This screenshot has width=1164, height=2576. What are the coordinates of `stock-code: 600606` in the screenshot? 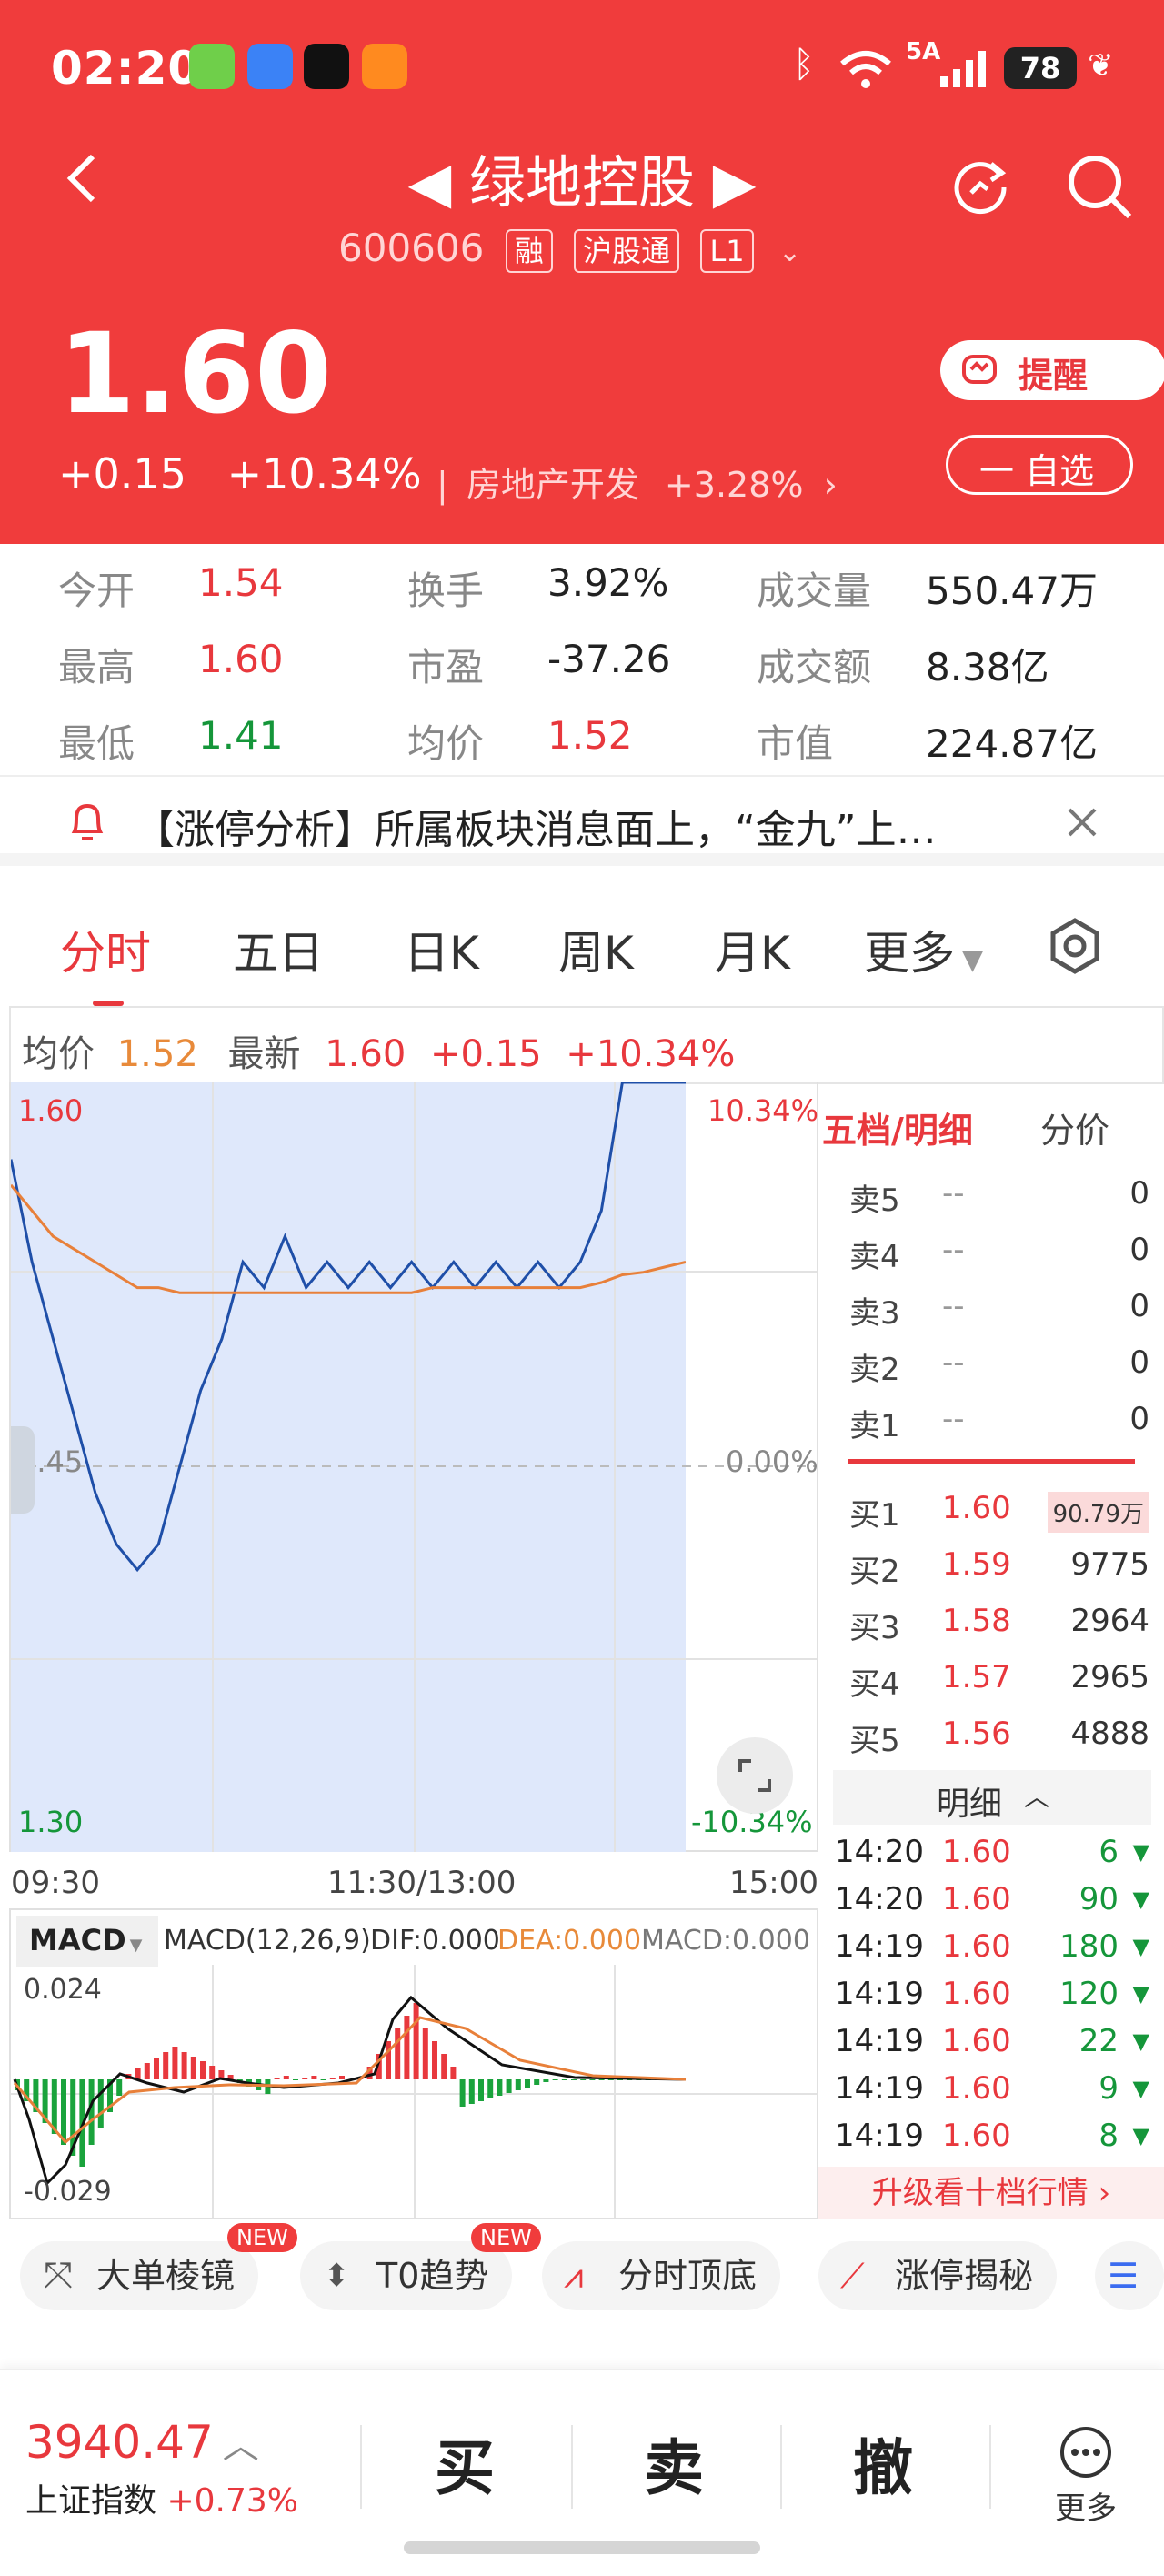 It's located at (412, 248).